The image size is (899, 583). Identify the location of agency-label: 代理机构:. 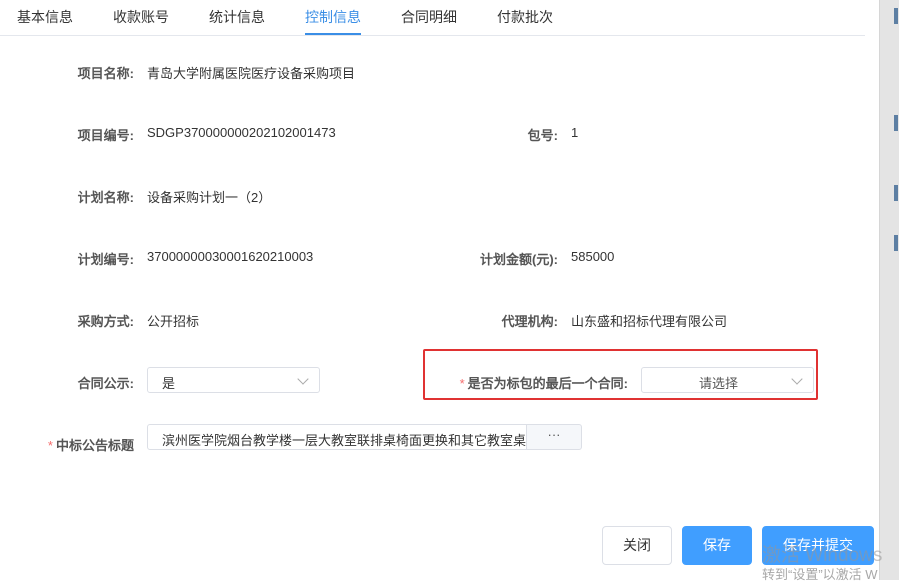
(529, 321).